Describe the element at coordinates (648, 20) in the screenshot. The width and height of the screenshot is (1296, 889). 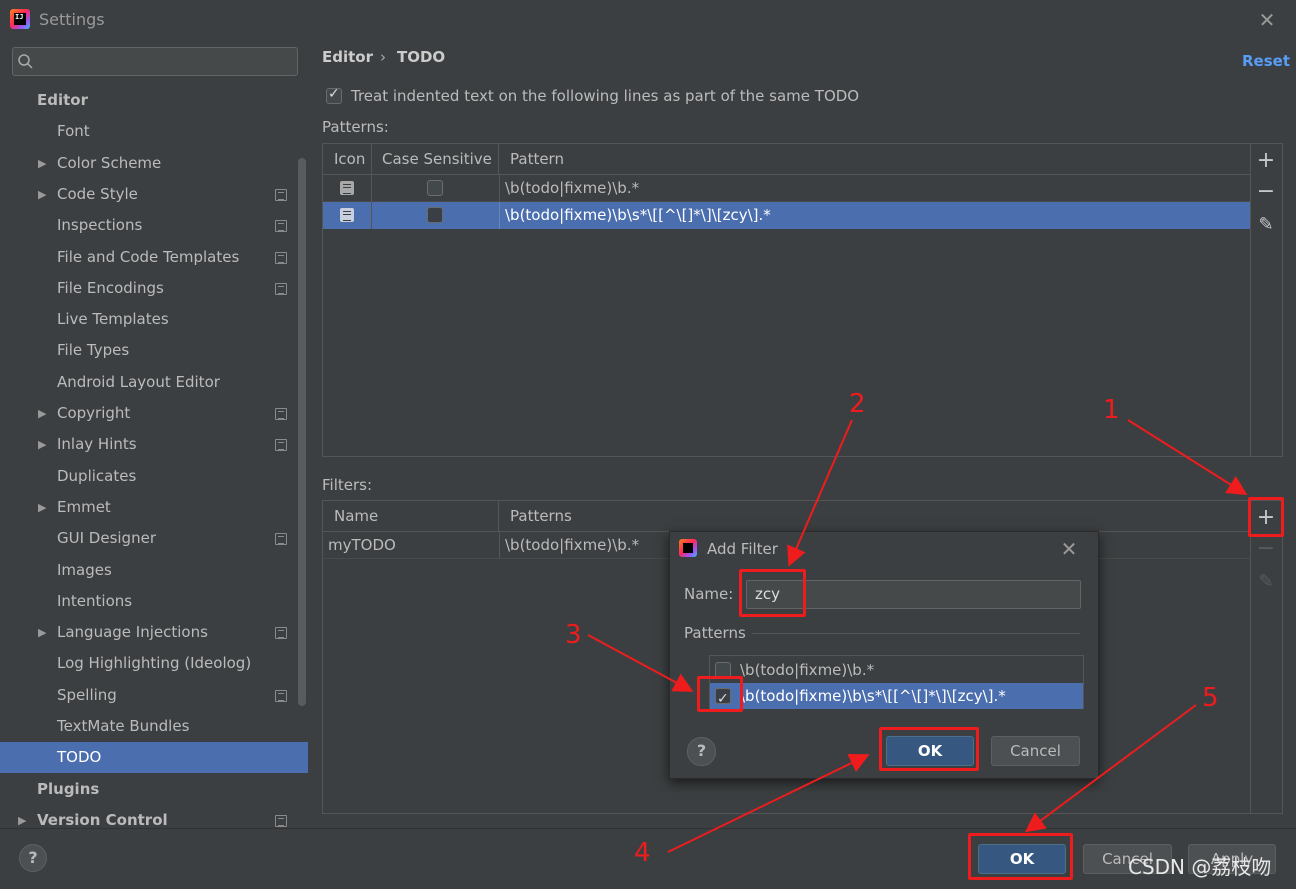
I see `title-bar` at that location.